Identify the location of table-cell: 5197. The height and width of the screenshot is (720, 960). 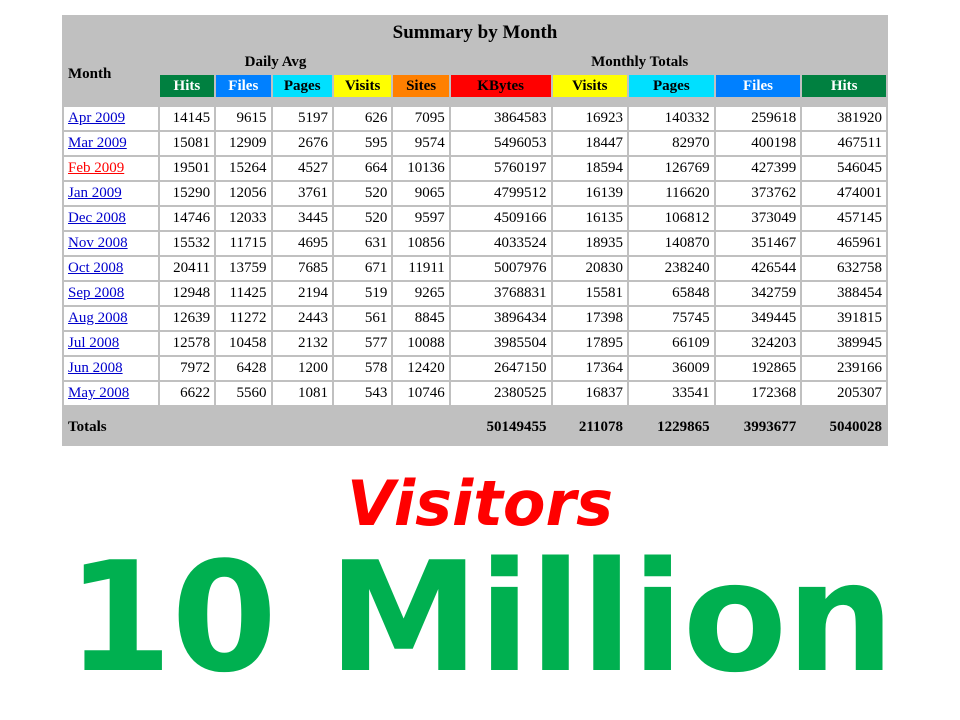
(302, 118).